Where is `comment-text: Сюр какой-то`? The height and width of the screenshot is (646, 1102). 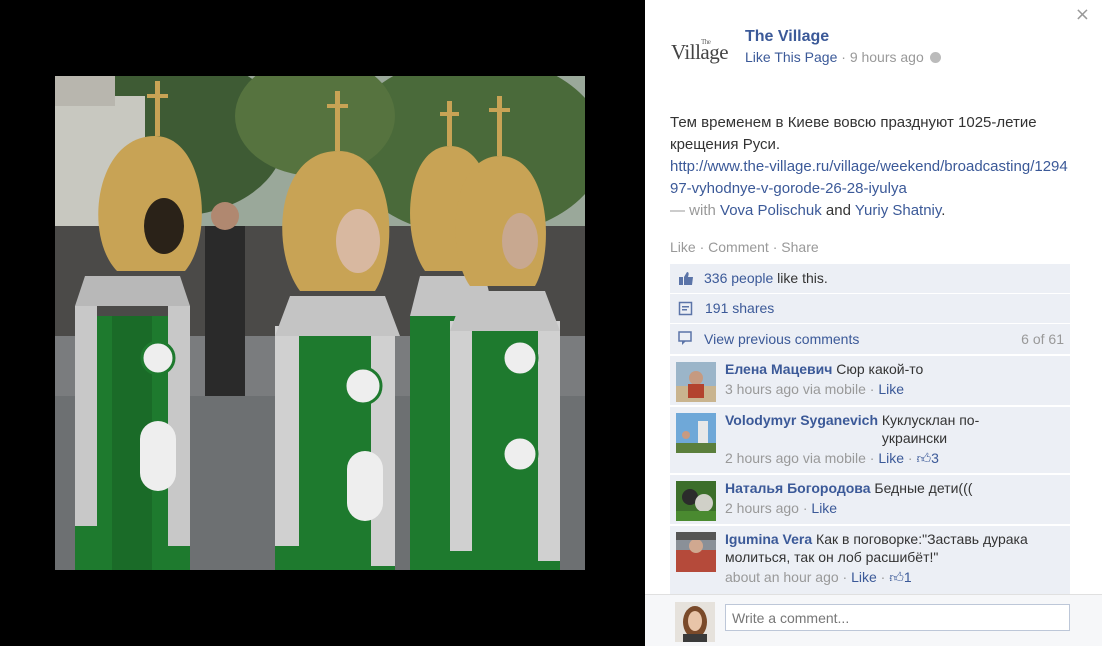 comment-text: Сюр какой-то is located at coordinates (880, 369).